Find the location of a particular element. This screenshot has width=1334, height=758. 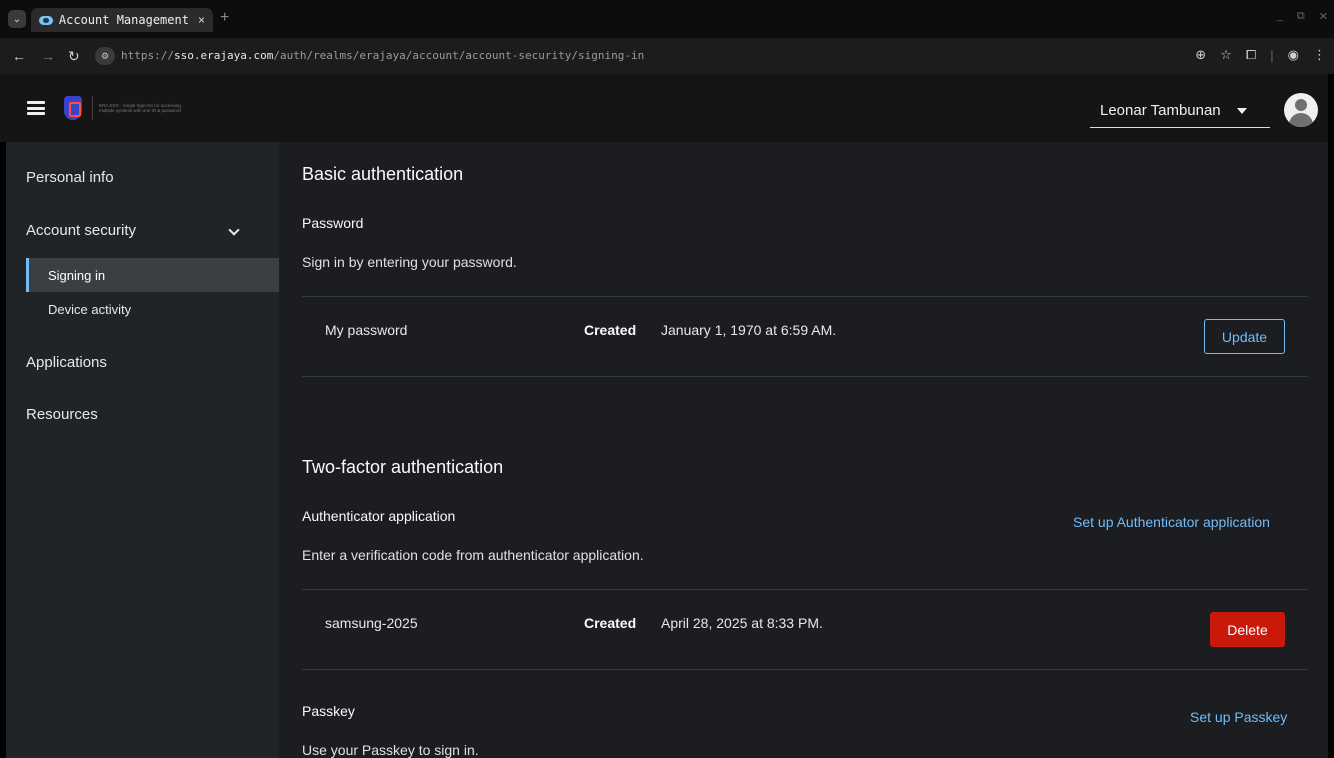

new-tab-icon: + is located at coordinates (224, 18).